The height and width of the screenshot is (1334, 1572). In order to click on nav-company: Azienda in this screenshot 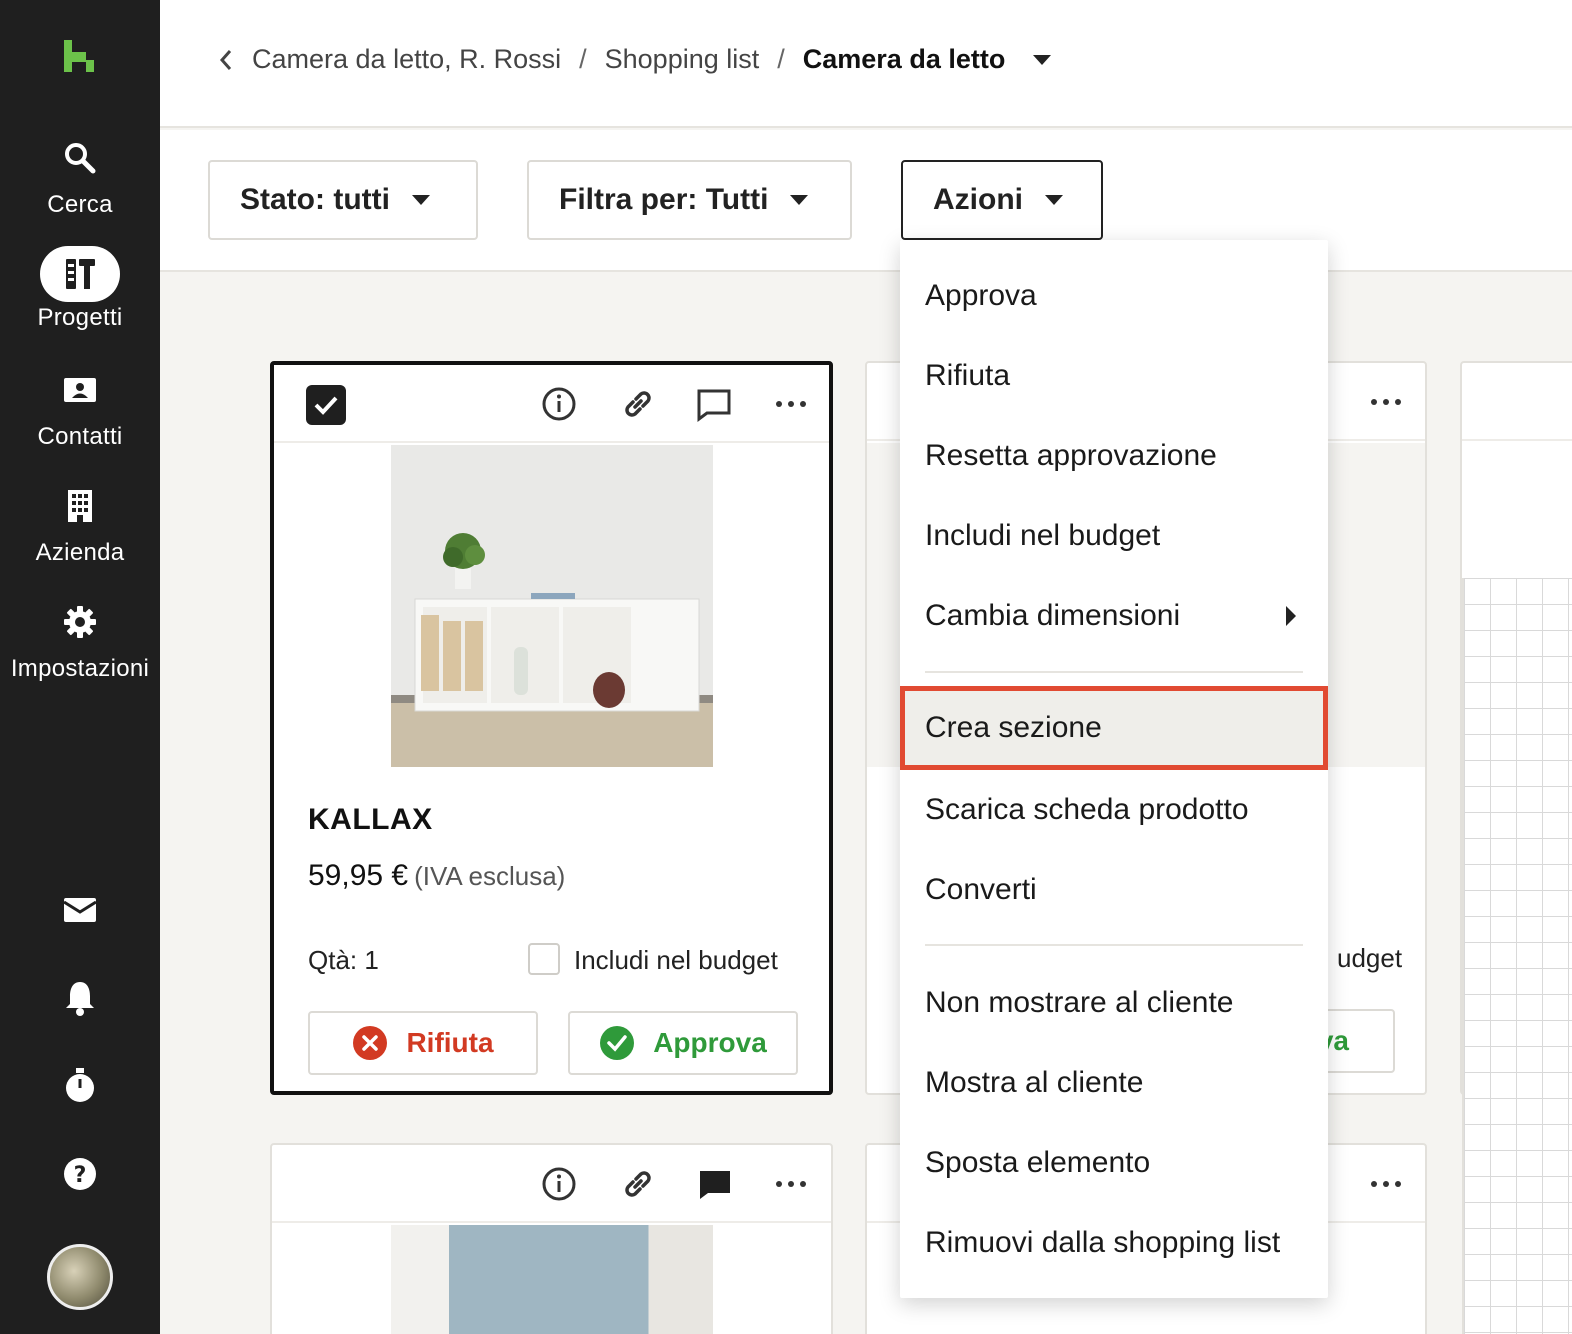, I will do `click(80, 527)`.